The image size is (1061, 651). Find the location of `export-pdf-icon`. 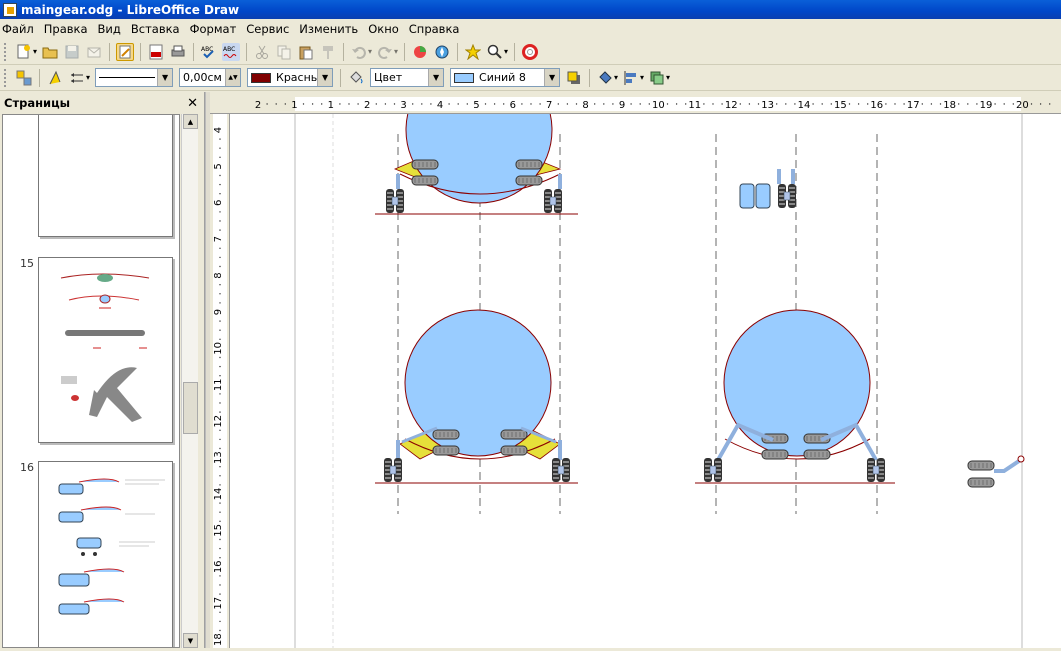

export-pdf-icon is located at coordinates (156, 52).